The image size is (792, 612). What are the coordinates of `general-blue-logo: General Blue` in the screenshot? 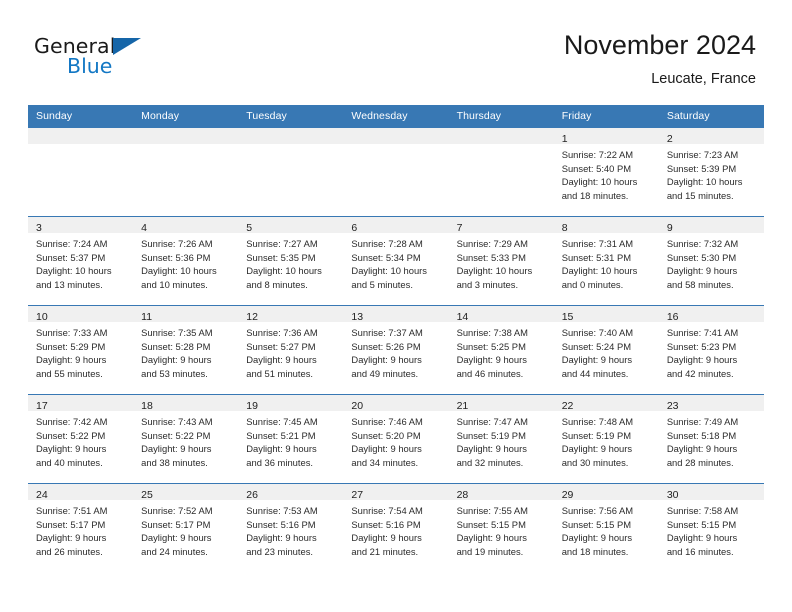 It's located at (99, 58).